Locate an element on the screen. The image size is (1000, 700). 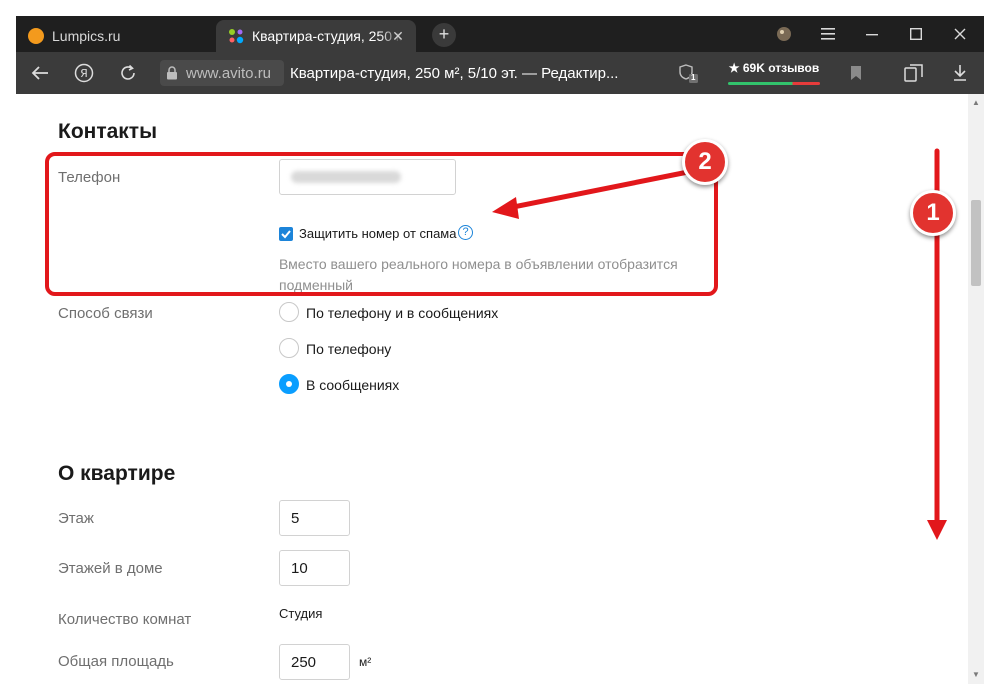
rooms-value: Студия is located at coordinates (300, 613).